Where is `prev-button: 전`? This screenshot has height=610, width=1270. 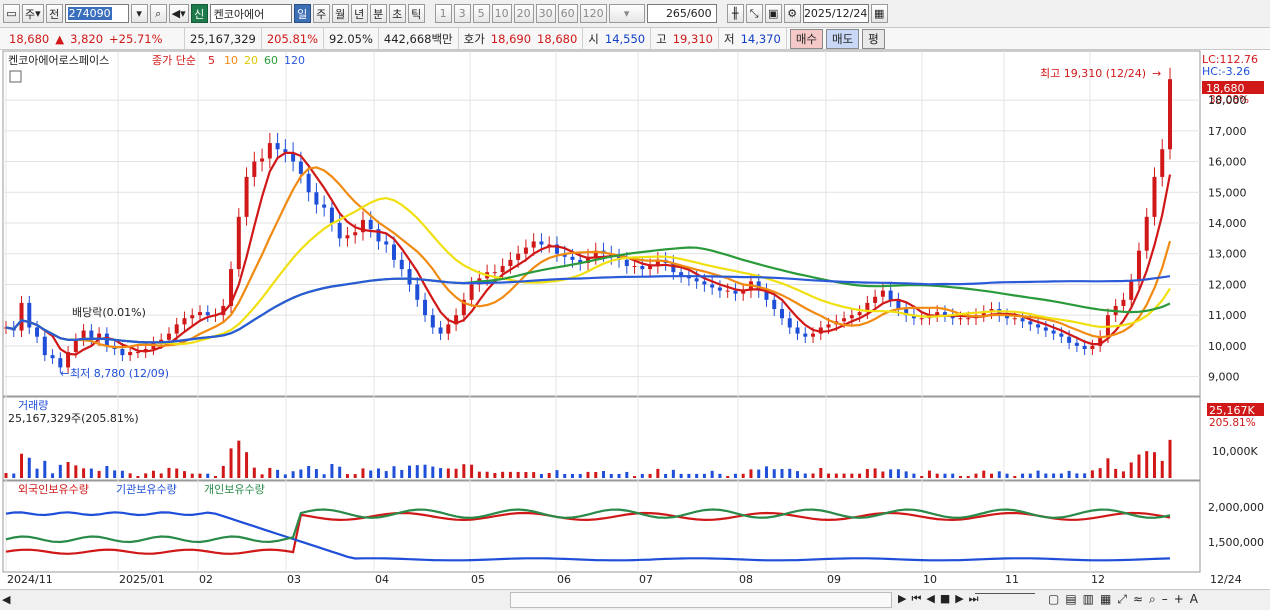 prev-button: 전 is located at coordinates (54, 13).